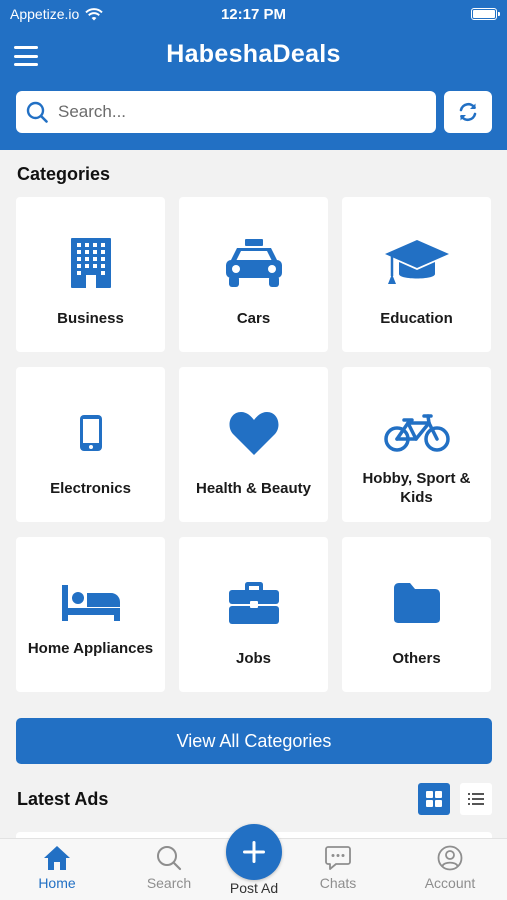  I want to click on category-business: Business, so click(90, 274).